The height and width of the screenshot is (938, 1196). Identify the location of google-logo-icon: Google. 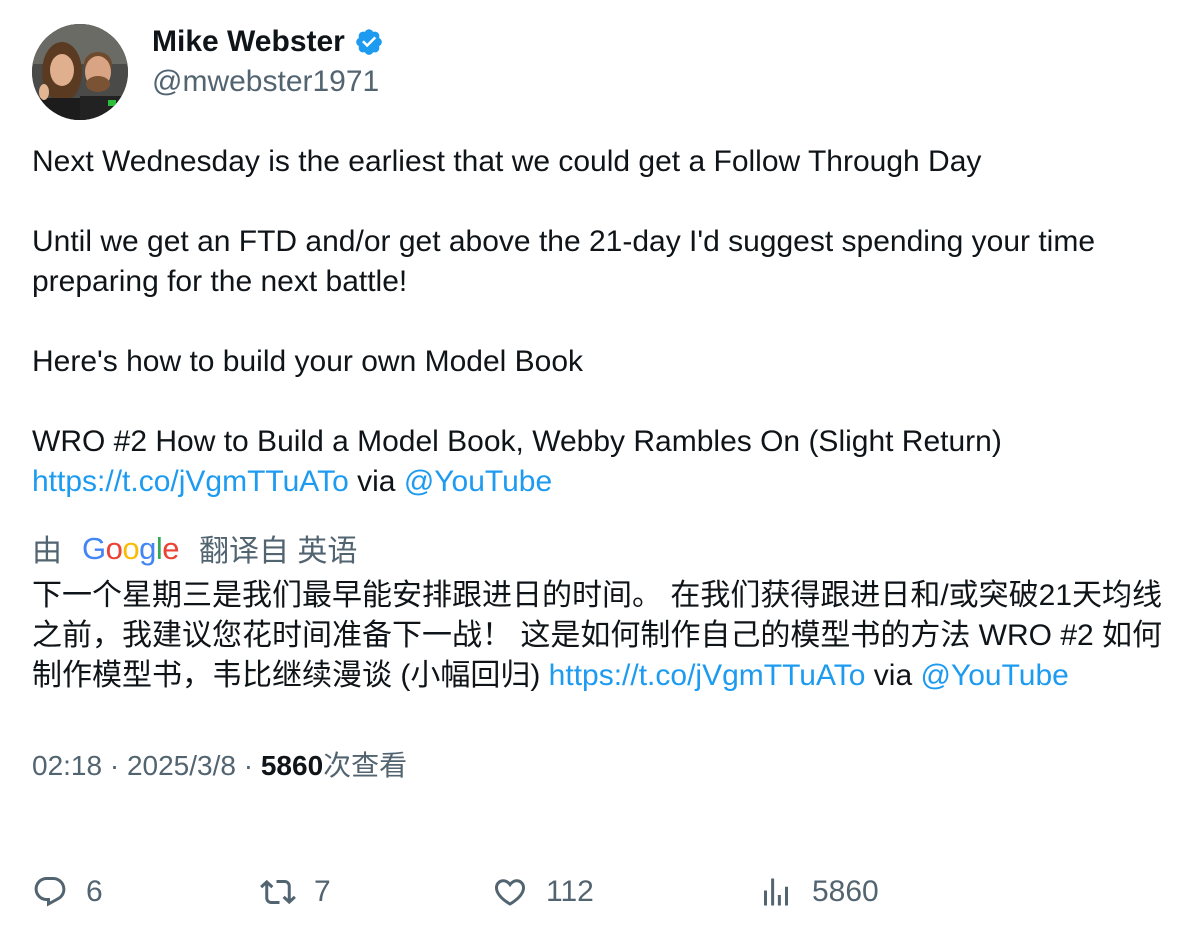
(131, 548).